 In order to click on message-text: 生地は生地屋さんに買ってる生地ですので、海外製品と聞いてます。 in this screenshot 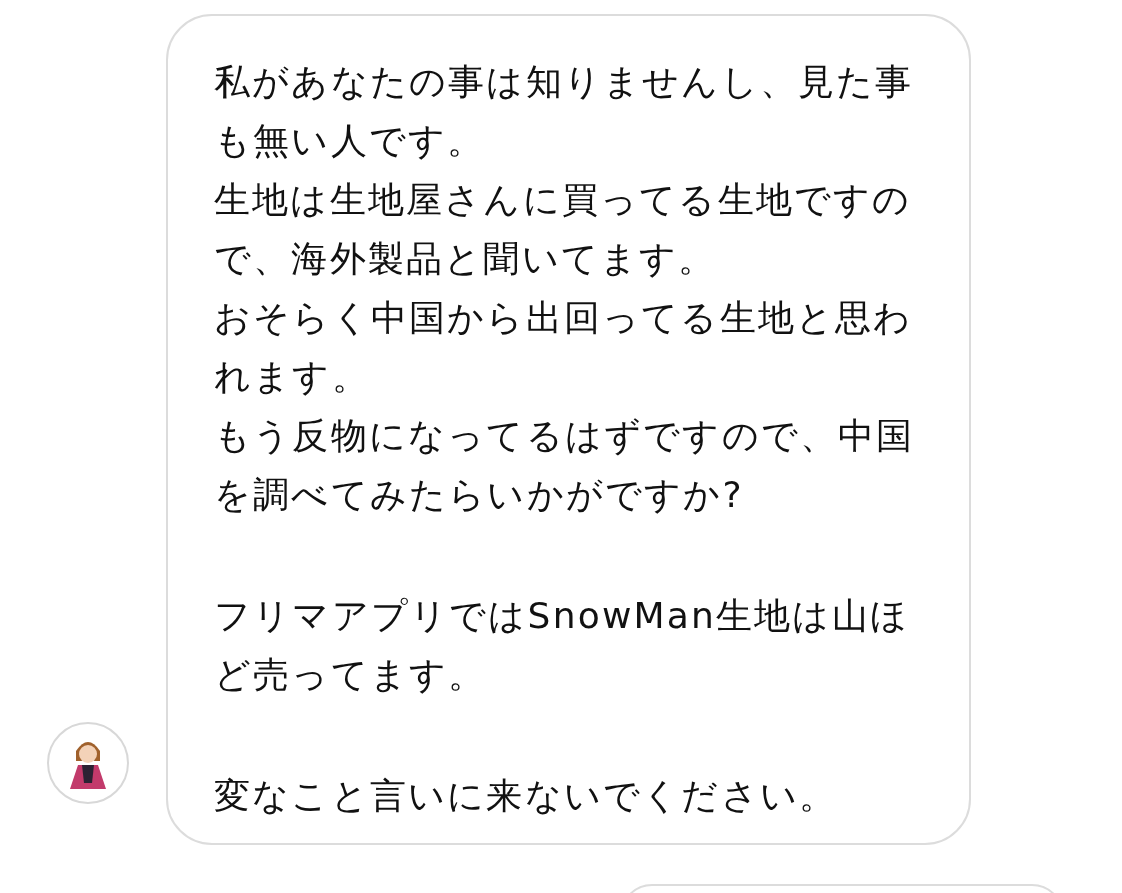, I will do `click(563, 229)`.